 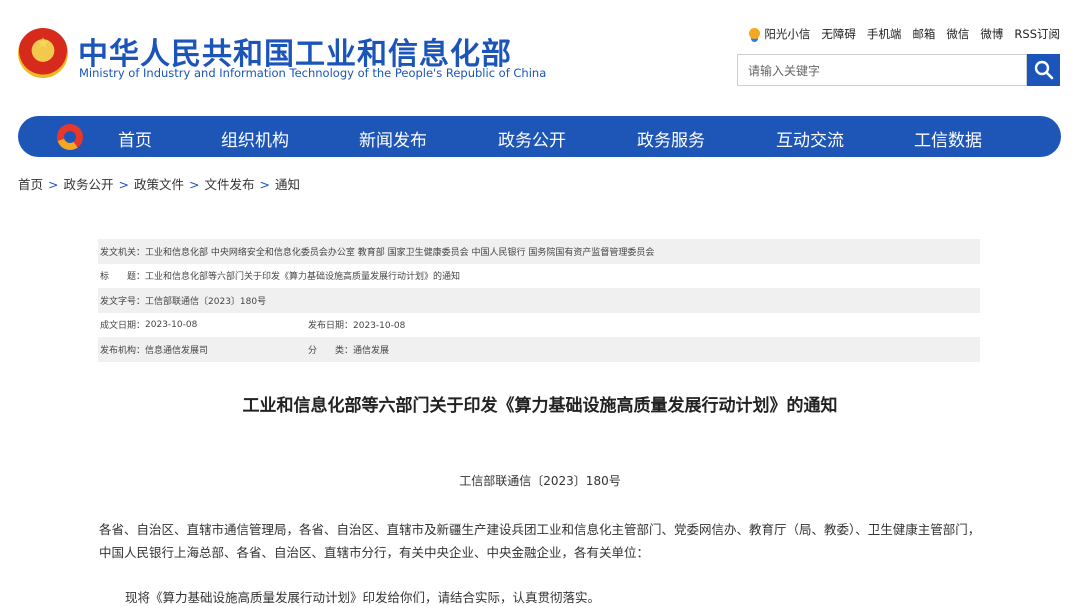 What do you see at coordinates (230, 184) in the screenshot?
I see `breadcrumb-doc-release: 文件发布` at bounding box center [230, 184].